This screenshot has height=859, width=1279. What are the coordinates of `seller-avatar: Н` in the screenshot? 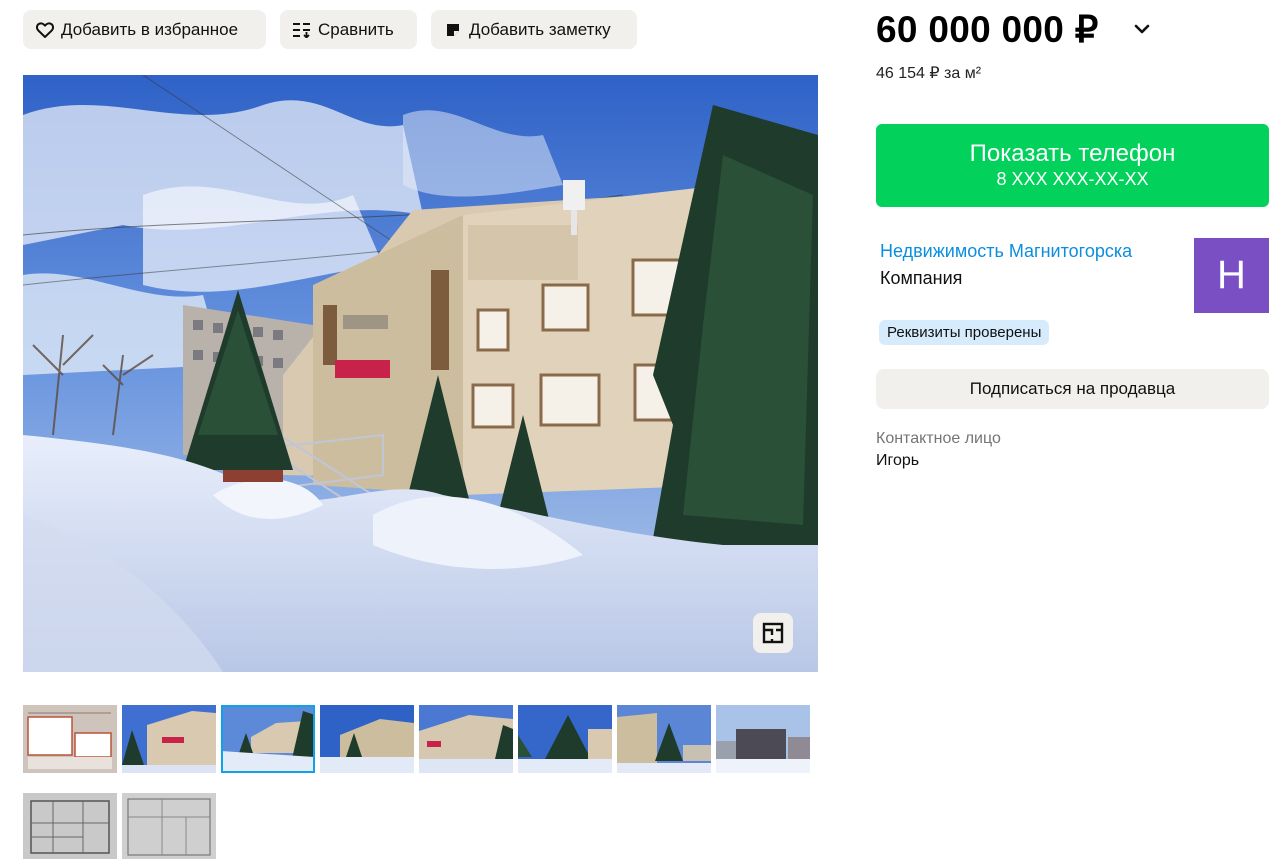 It's located at (1231, 275).